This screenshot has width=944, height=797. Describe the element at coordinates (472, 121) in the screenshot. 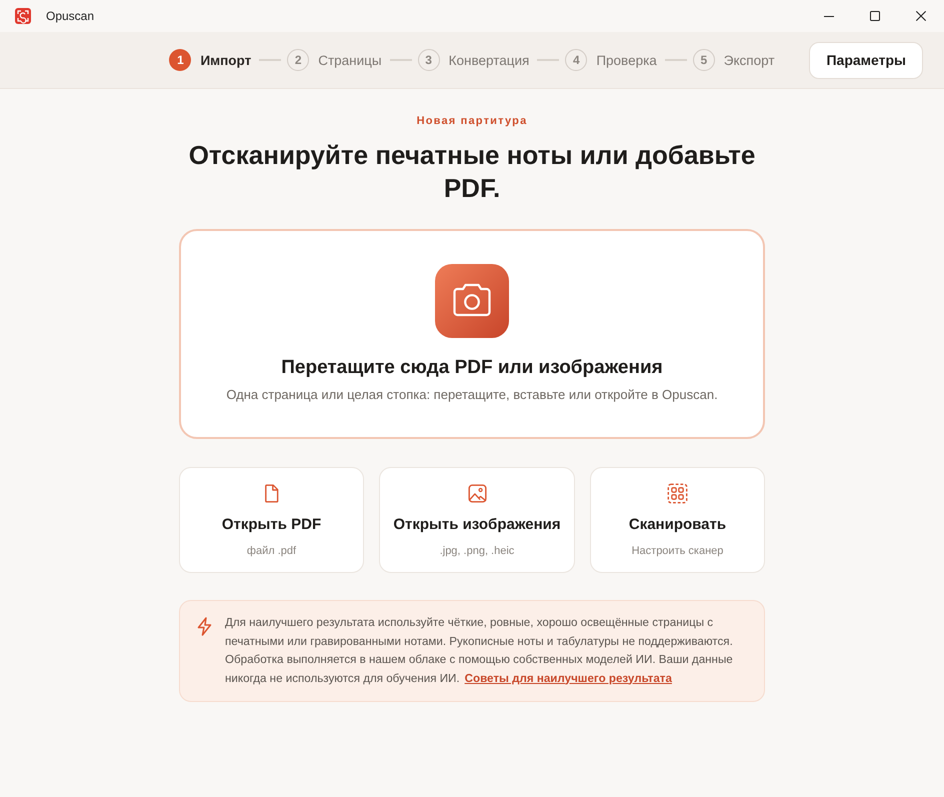

I see `eyebrow-label: Новая партитура` at that location.